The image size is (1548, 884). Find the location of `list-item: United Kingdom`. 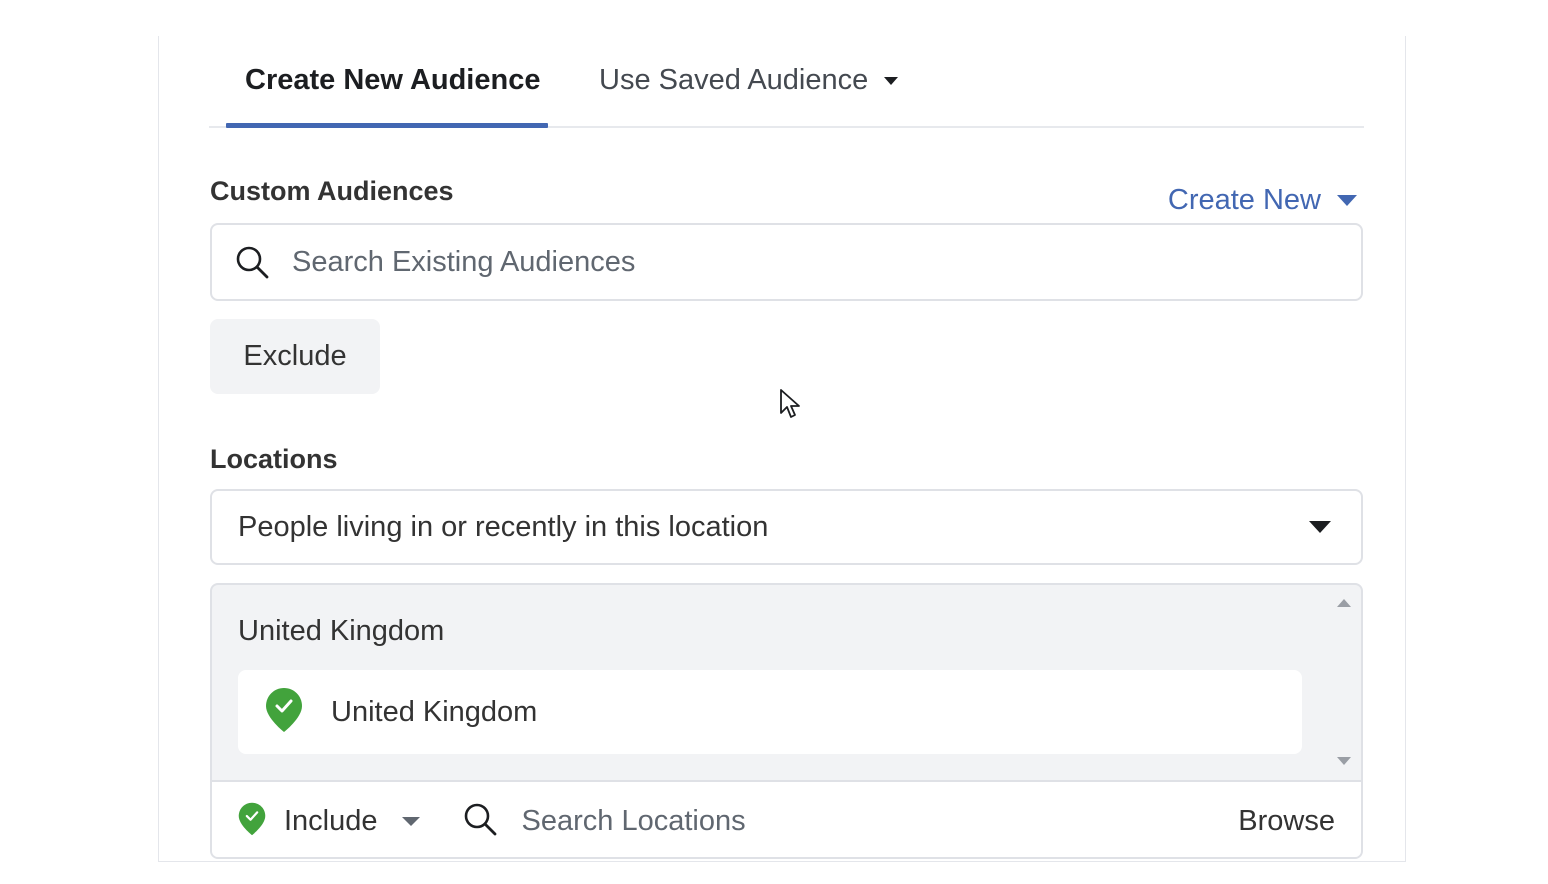

list-item: United Kingdom is located at coordinates (770, 712).